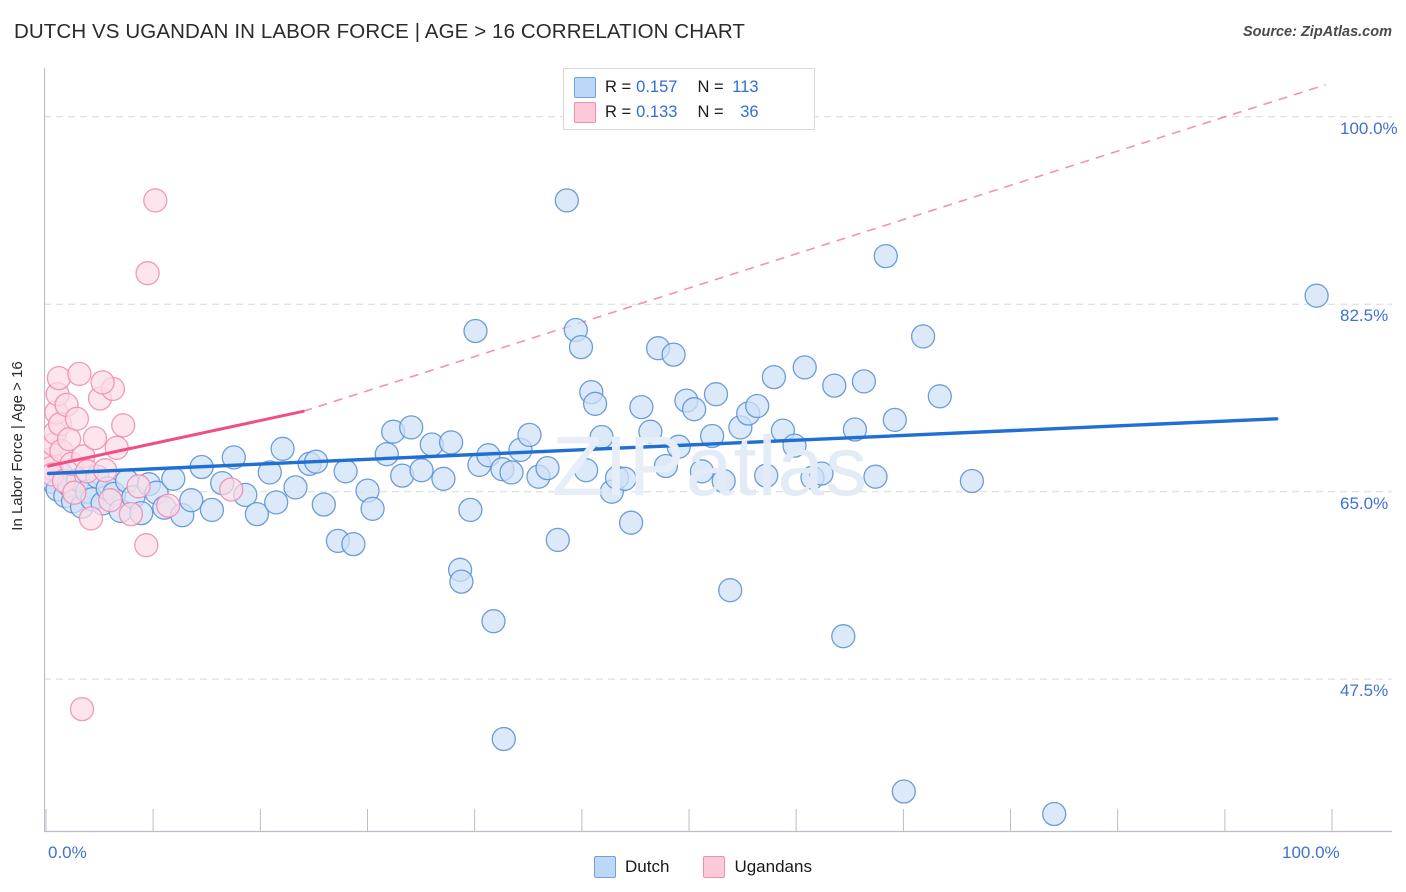 This screenshot has width=1406, height=892. Describe the element at coordinates (1317, 32) in the screenshot. I see `source-attribution: Source: ZipAtlas.com` at that location.